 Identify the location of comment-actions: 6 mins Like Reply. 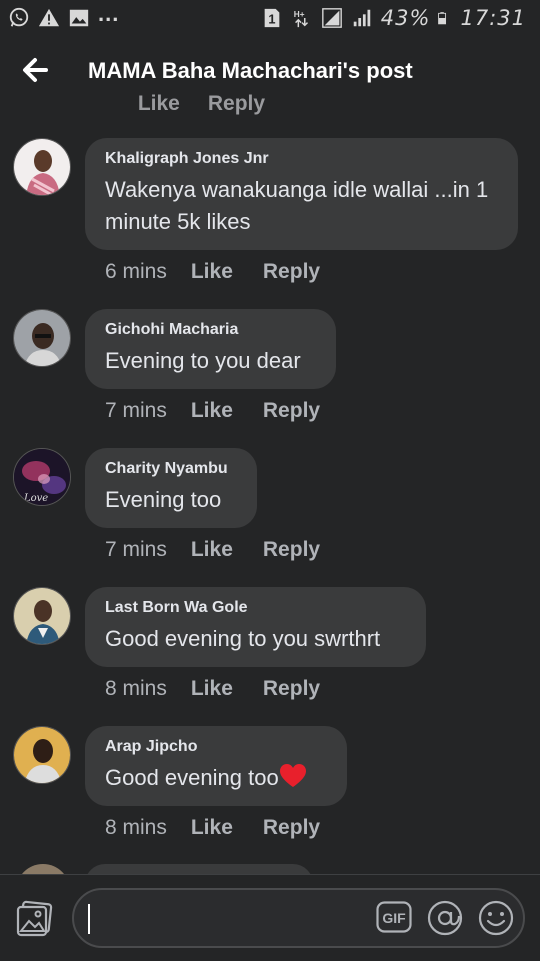
(227, 272).